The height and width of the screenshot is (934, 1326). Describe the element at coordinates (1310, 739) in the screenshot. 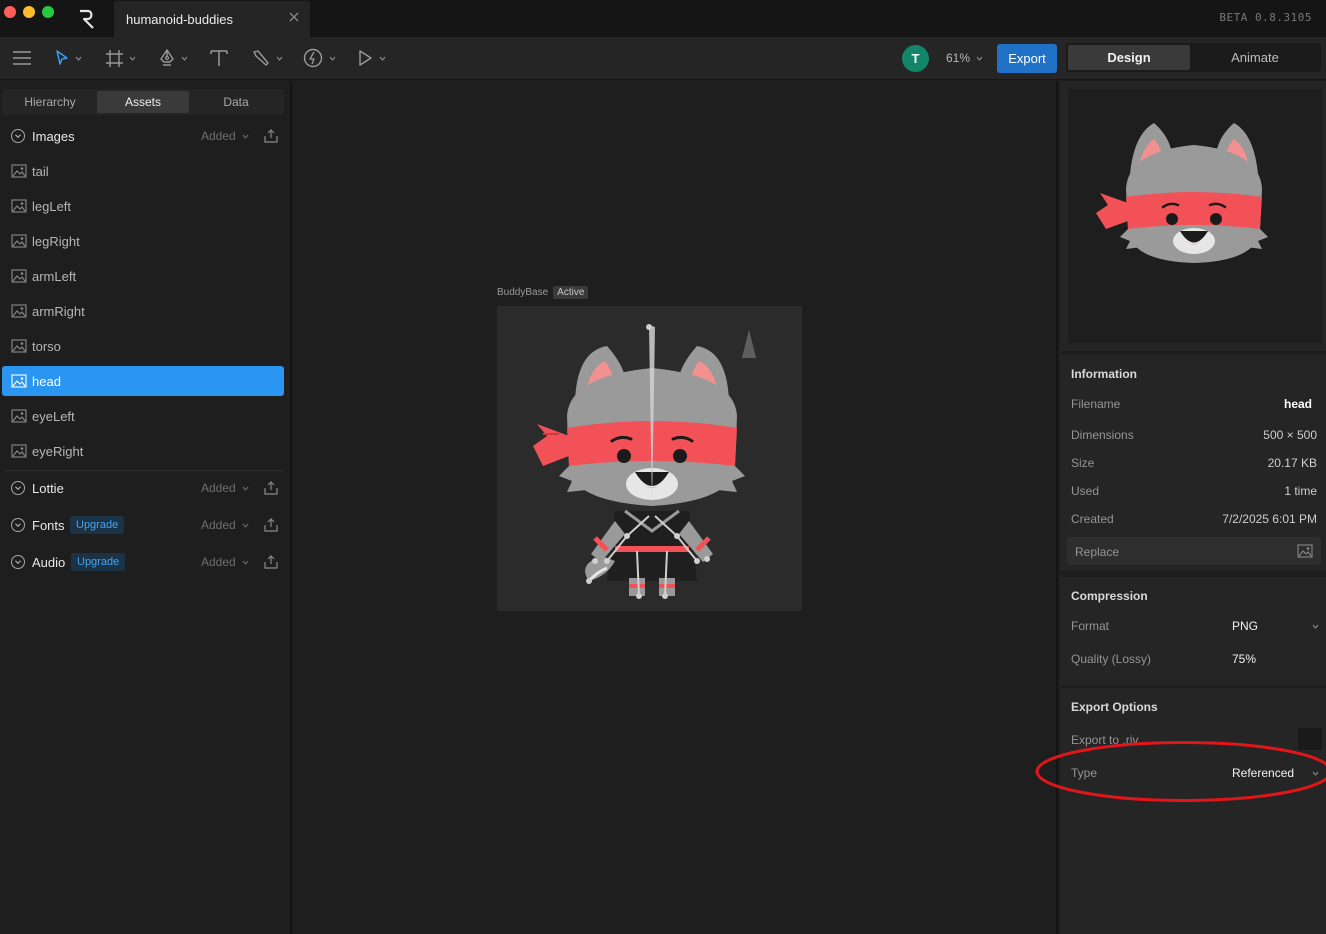

I see `export-to-riv-toggle` at that location.